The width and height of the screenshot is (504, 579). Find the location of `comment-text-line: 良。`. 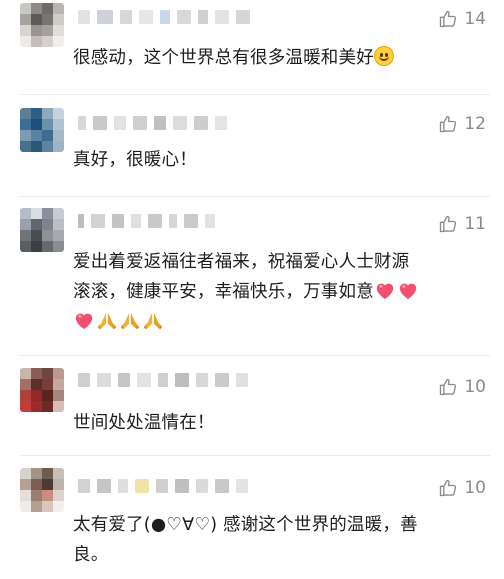

comment-text-line: 良。 is located at coordinates (91, 555).